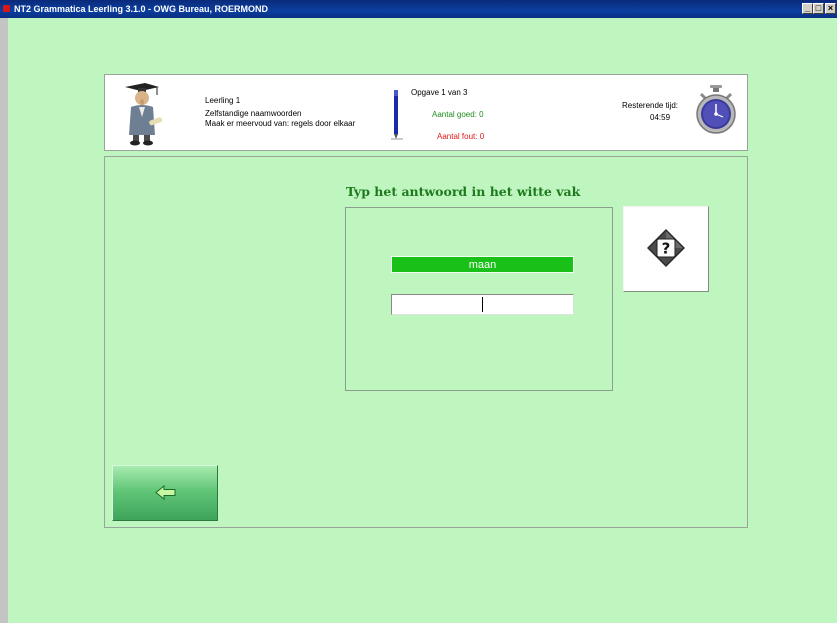 This screenshot has width=837, height=623. What do you see at coordinates (807, 8) in the screenshot?
I see `minimize-button: _` at bounding box center [807, 8].